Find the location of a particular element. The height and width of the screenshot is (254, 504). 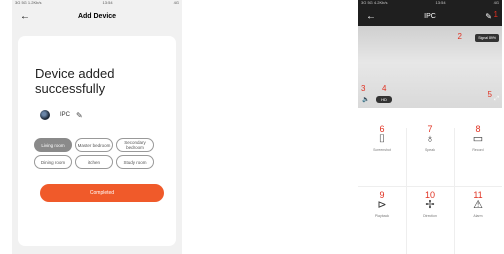

marker-5: 5 is located at coordinates (489, 94).